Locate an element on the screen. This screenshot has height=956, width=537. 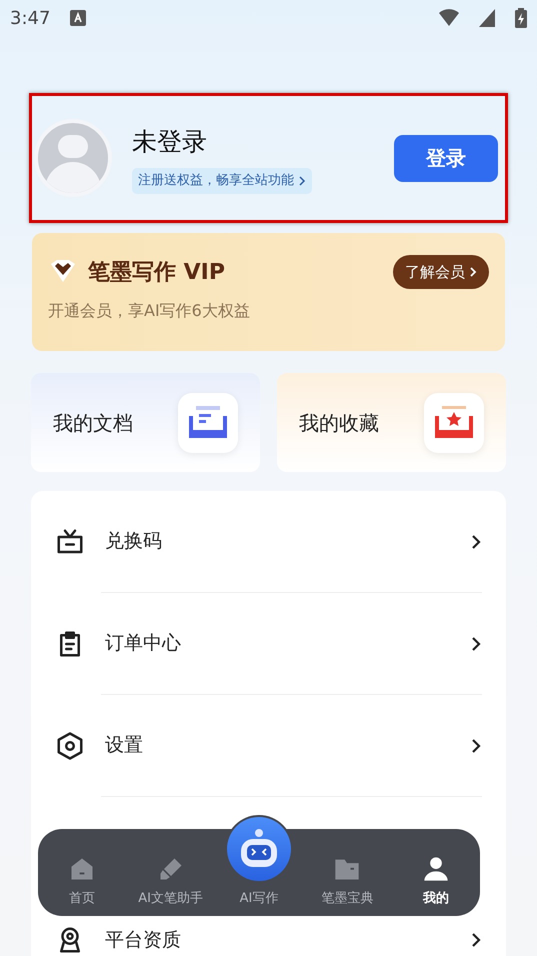
login-status-title: 未登录 is located at coordinates (170, 142).